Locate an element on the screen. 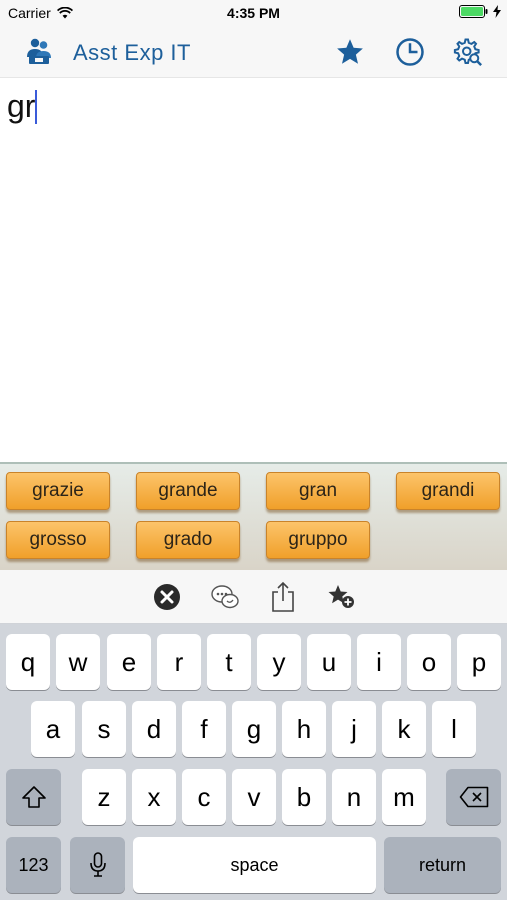 The width and height of the screenshot is (507, 900). key-label: q is located at coordinates (28, 661).